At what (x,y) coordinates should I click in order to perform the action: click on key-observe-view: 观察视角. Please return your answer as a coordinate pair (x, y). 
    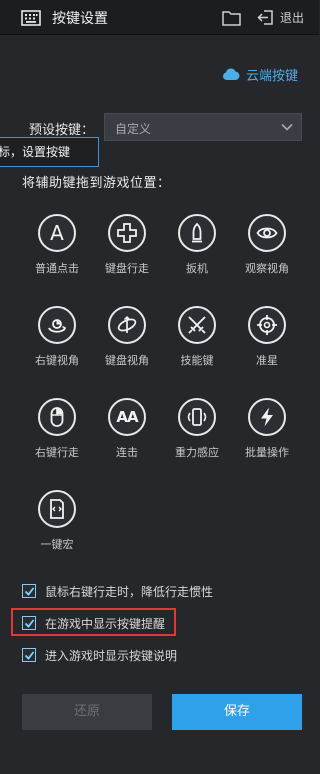
    Looking at the image, I should click on (267, 245).